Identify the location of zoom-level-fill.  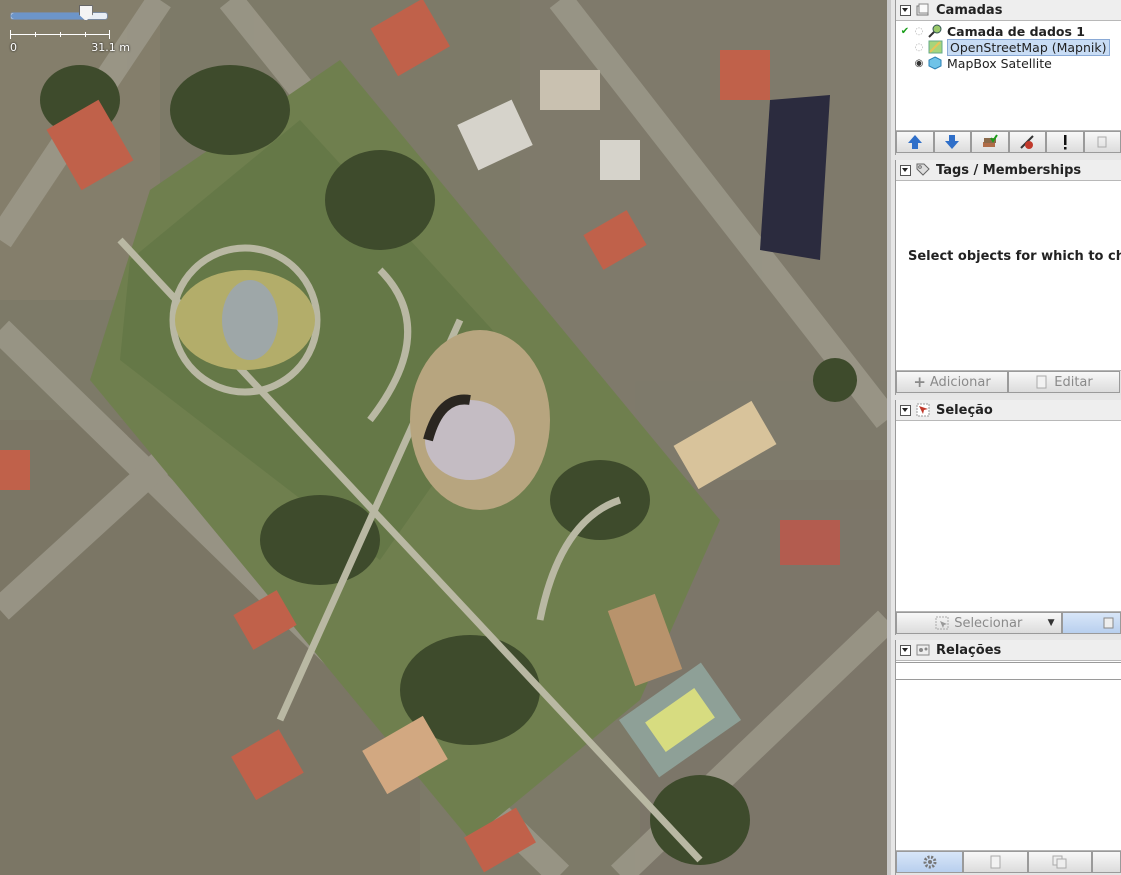
(48, 16).